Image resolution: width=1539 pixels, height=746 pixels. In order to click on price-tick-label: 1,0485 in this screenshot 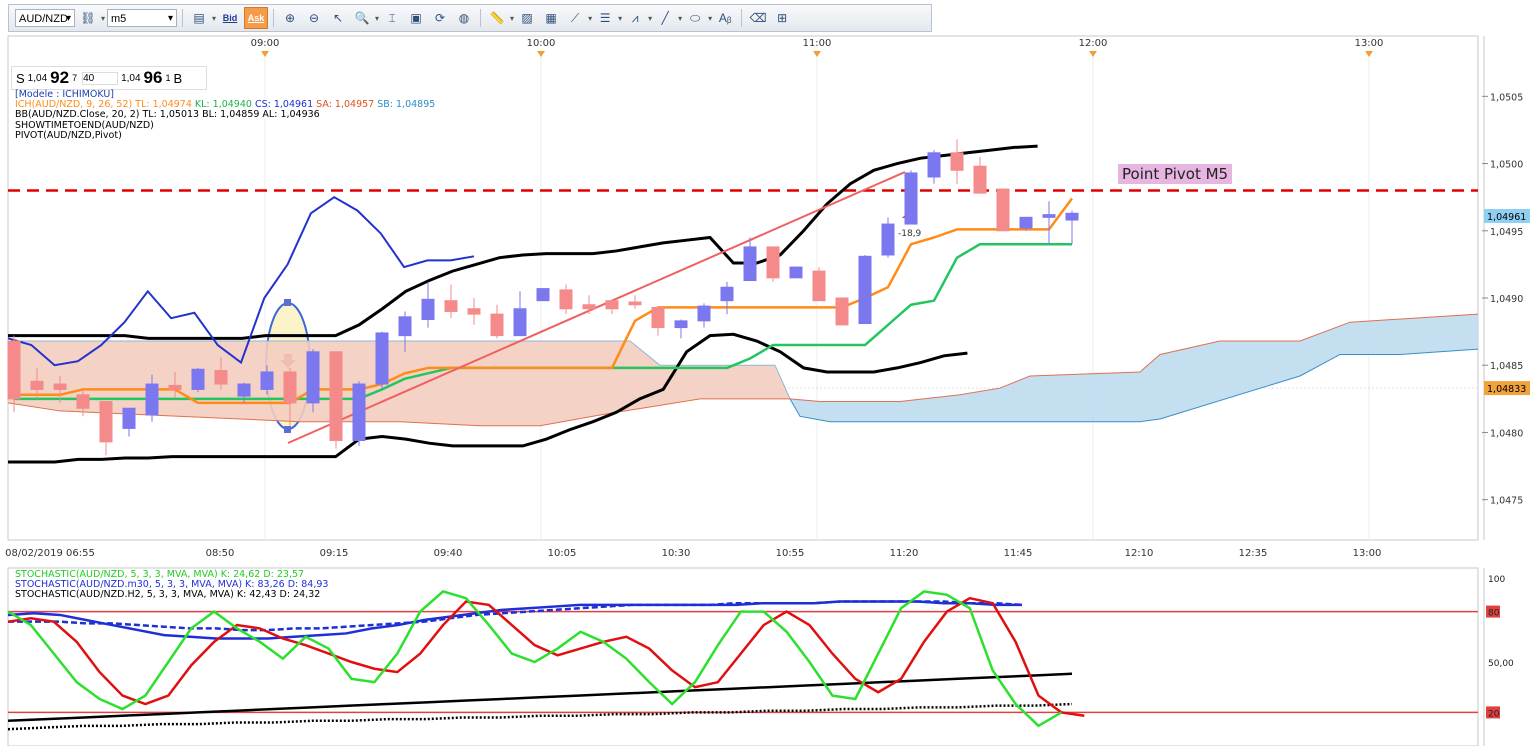, I will do `click(1506, 366)`.